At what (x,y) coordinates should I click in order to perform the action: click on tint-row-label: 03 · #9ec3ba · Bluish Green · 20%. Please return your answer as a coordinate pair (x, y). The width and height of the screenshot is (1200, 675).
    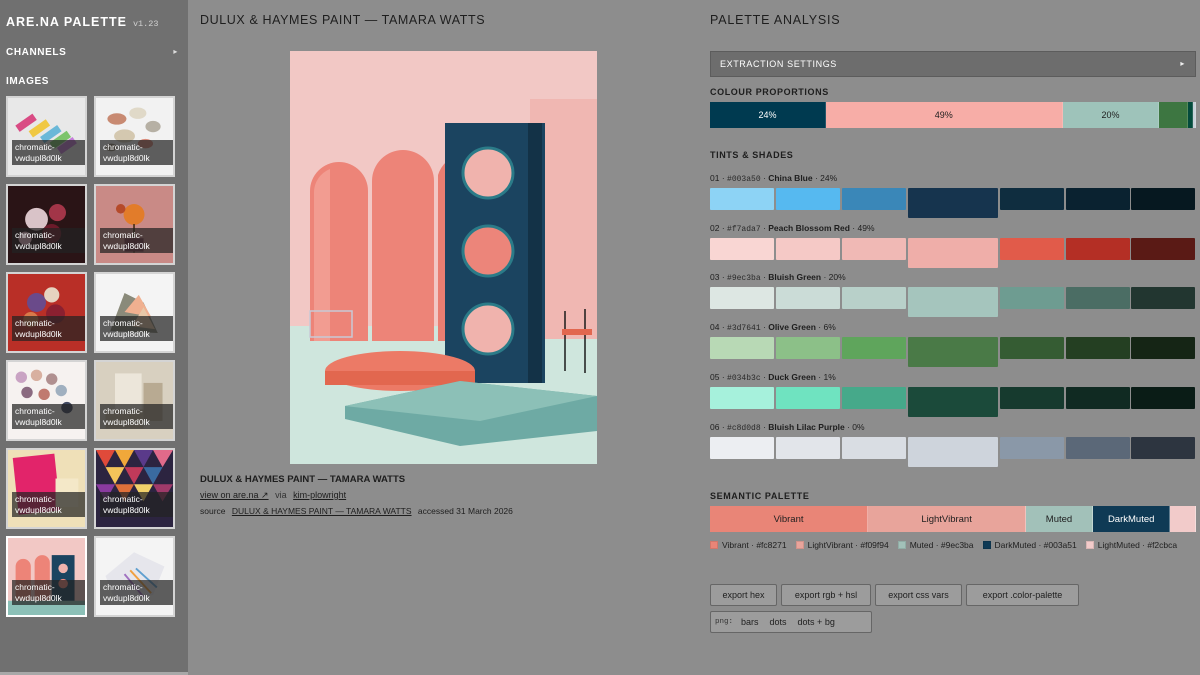
    Looking at the image, I should click on (778, 278).